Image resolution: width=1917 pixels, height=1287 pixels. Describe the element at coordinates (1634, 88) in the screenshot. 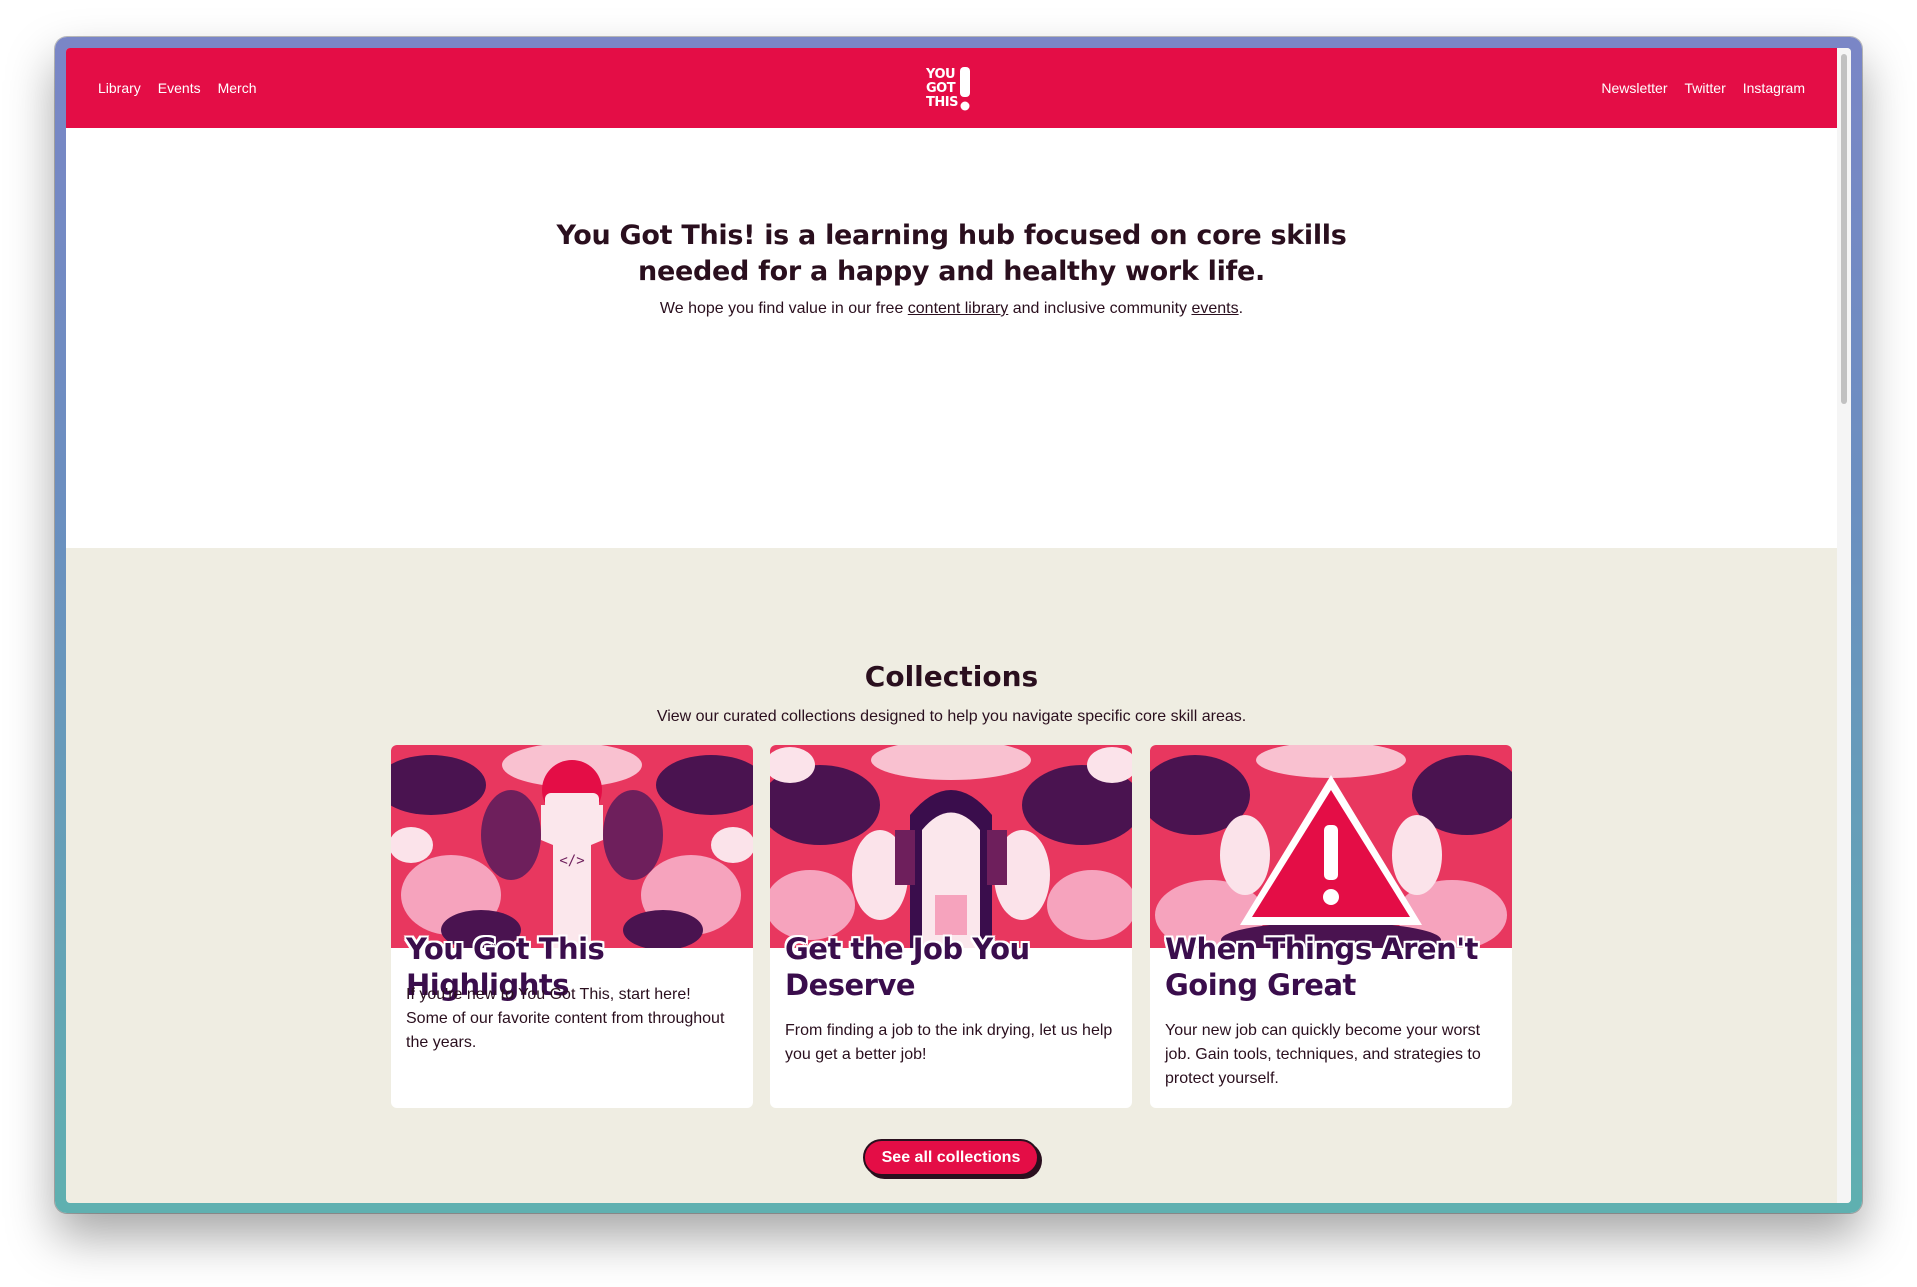

I see `nav-newsletter-link: Newsletter` at that location.